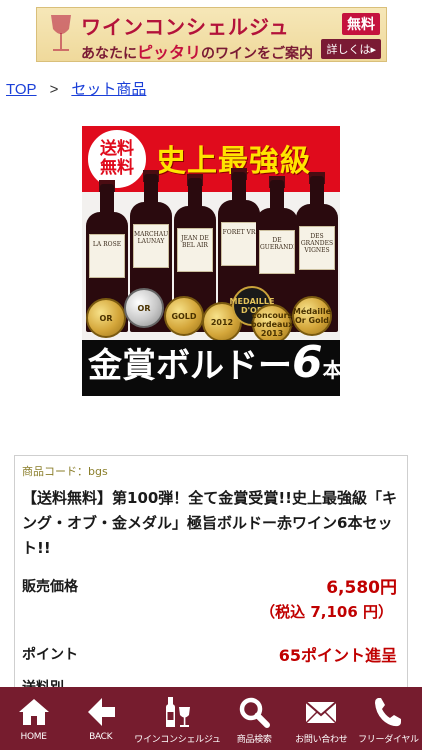 This screenshot has width=422, height=750. What do you see at coordinates (195, 250) in the screenshot?
I see `bottle-label: JEAN DE BEL AIR` at bounding box center [195, 250].